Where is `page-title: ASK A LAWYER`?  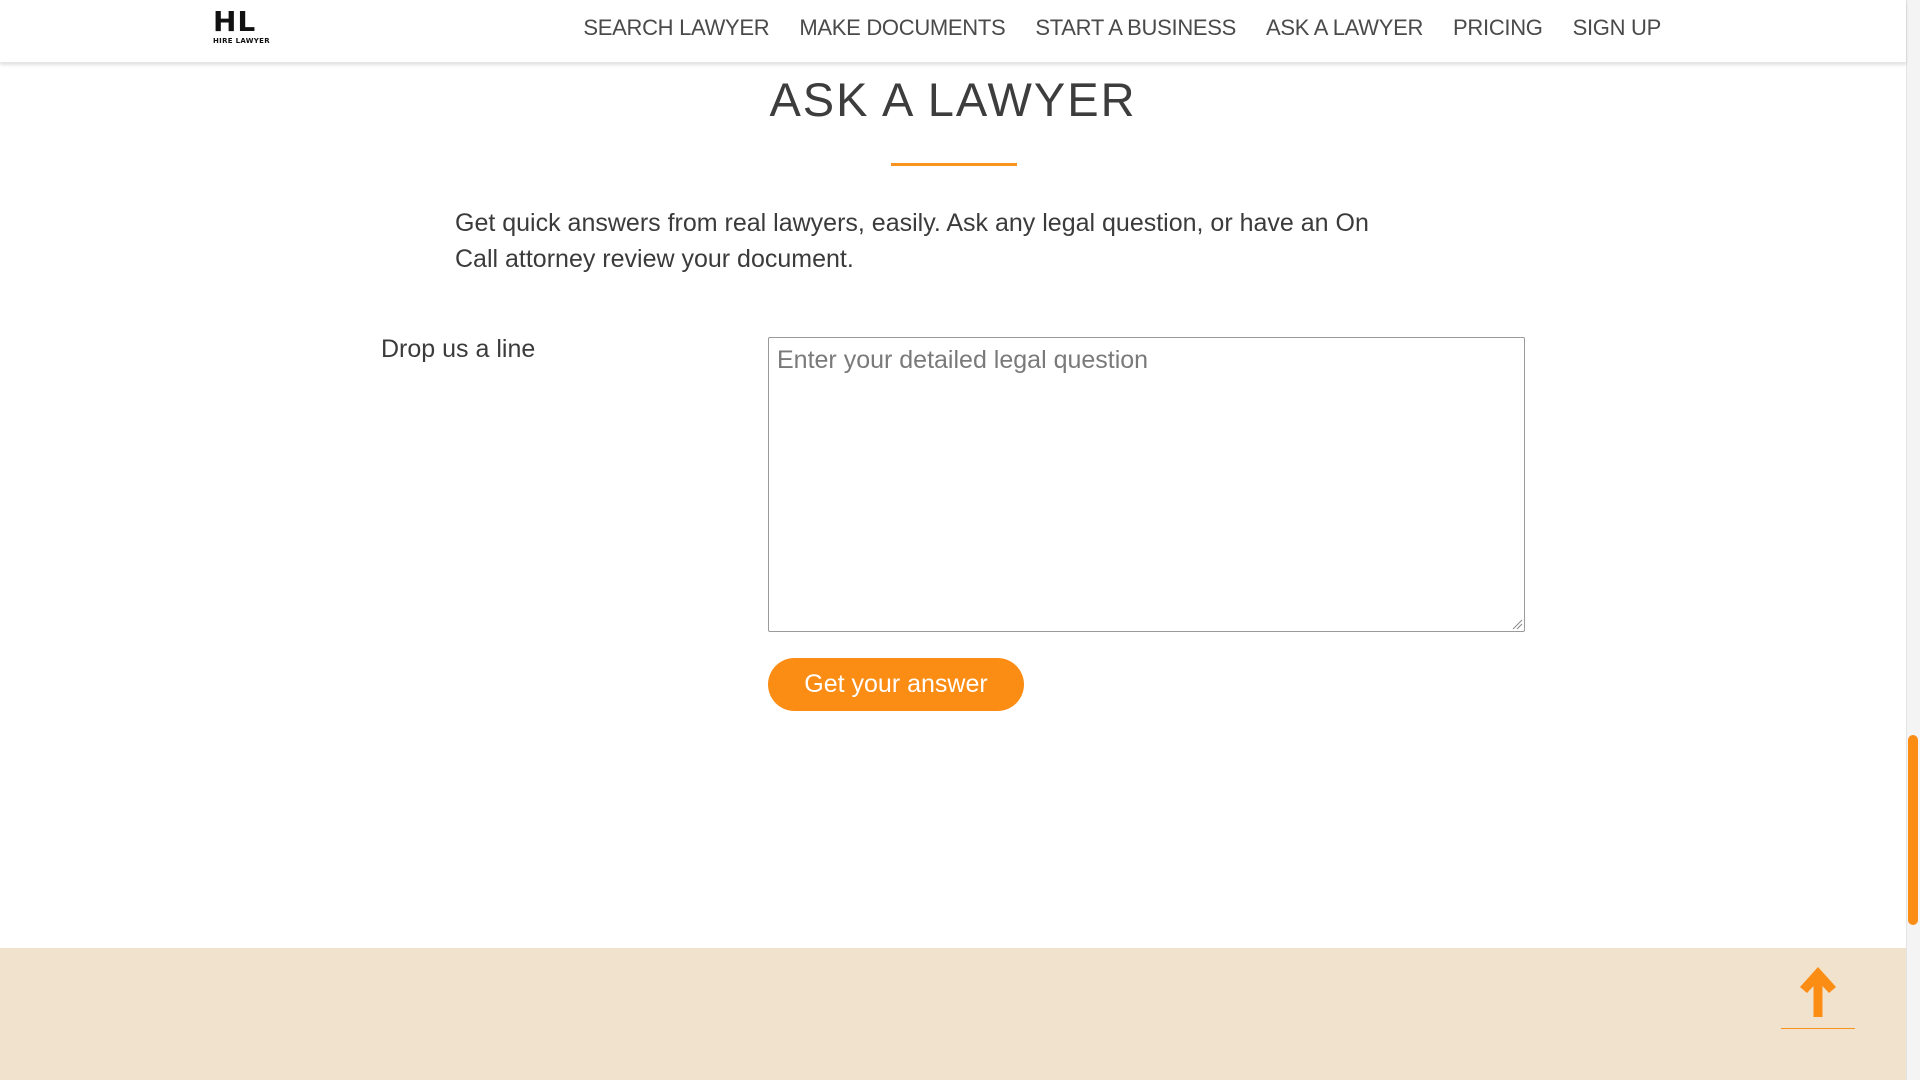 page-title: ASK A LAWYER is located at coordinates (953, 99).